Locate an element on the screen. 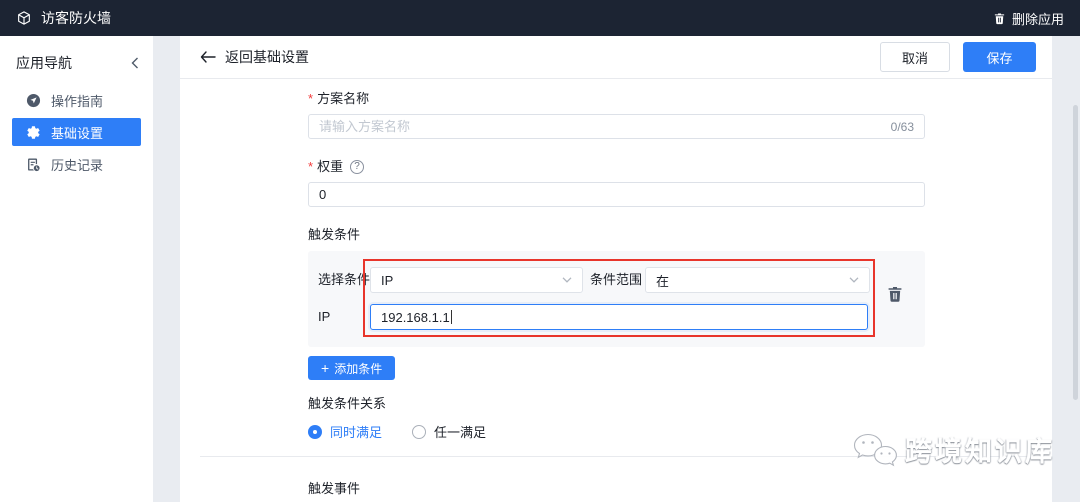 Image resolution: width=1080 pixels, height=502 pixels. radio-selected-icon is located at coordinates (315, 431).